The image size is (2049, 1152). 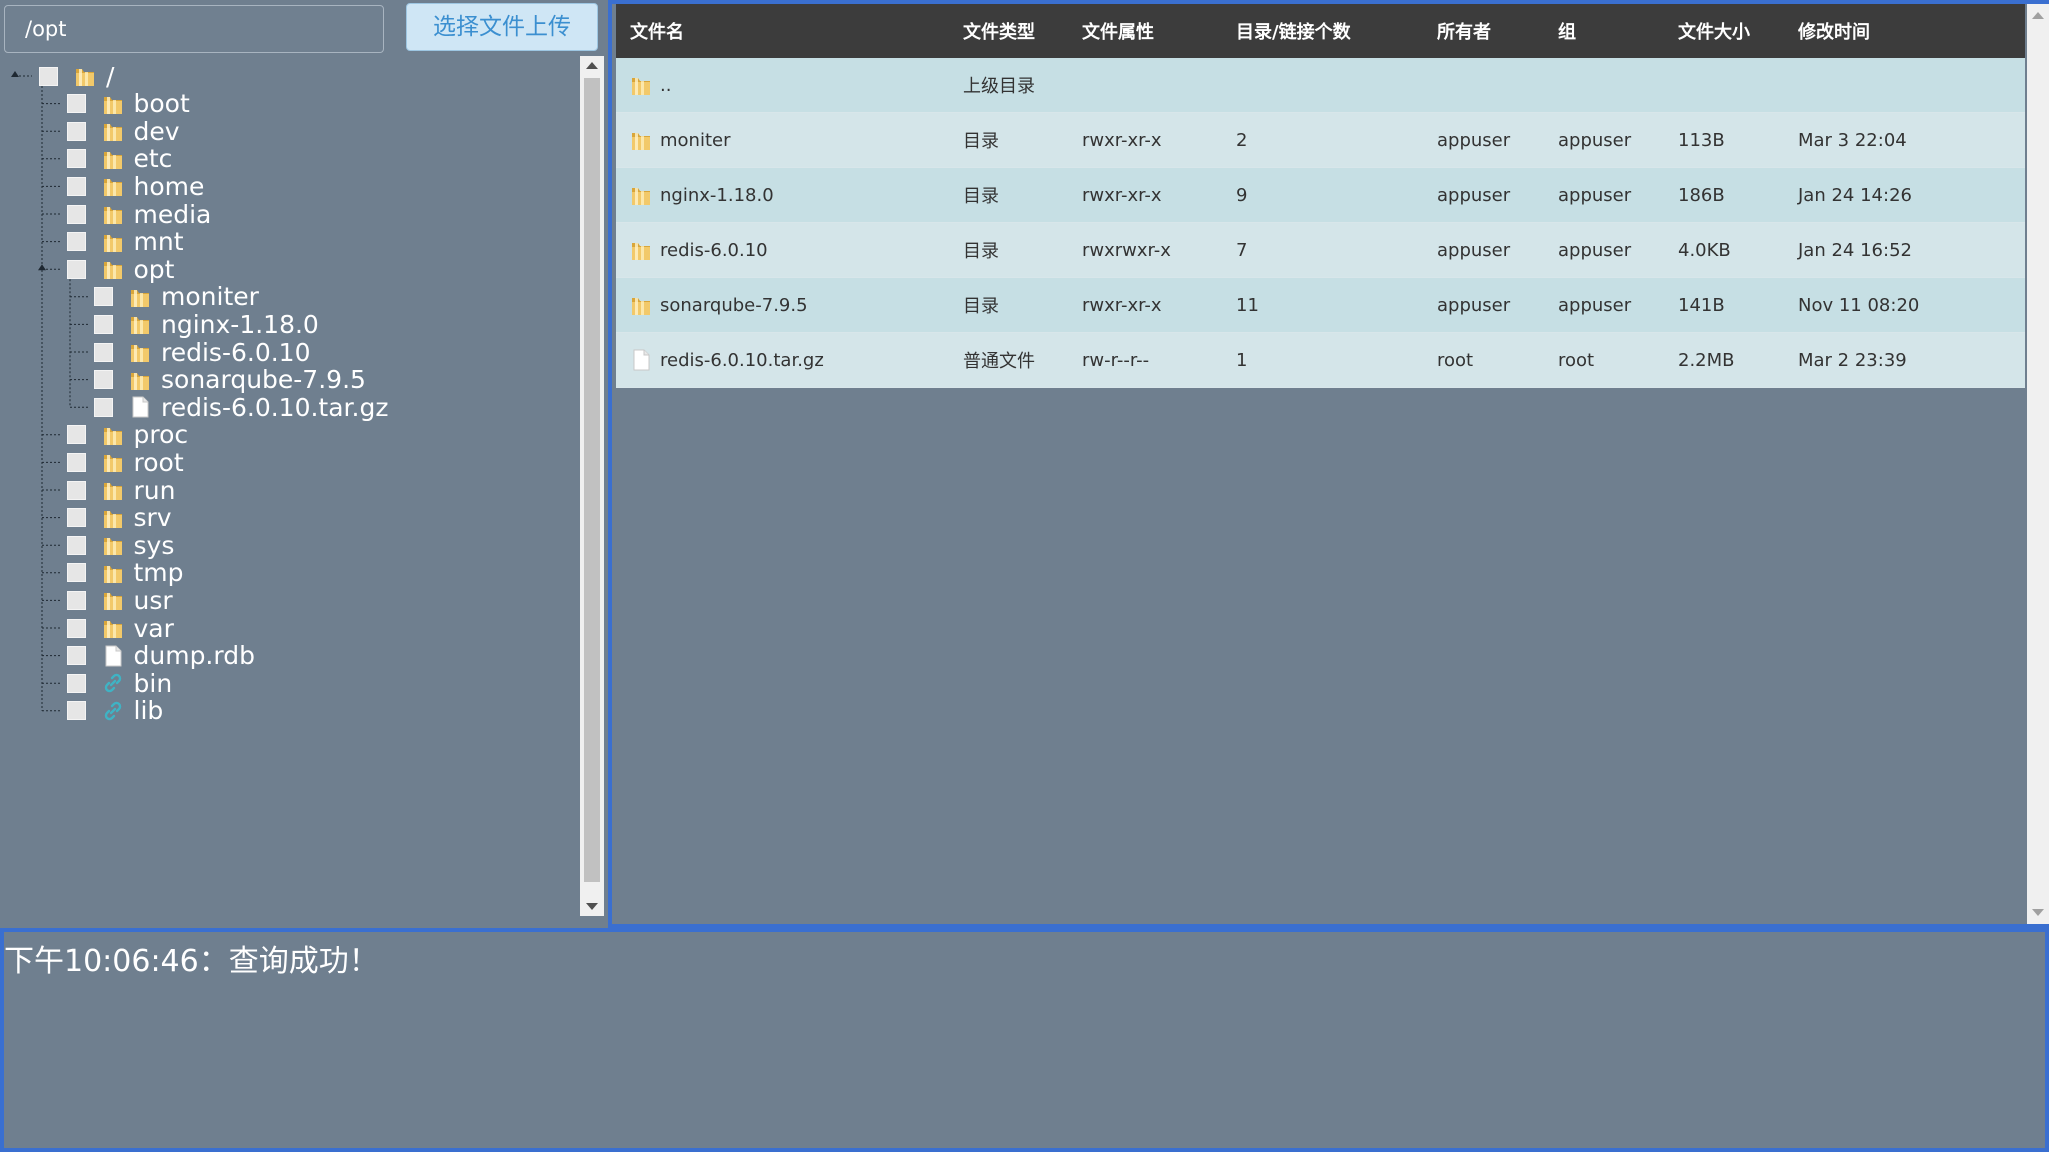 What do you see at coordinates (1701, 195) in the screenshot?
I see `file-size: 186B` at bounding box center [1701, 195].